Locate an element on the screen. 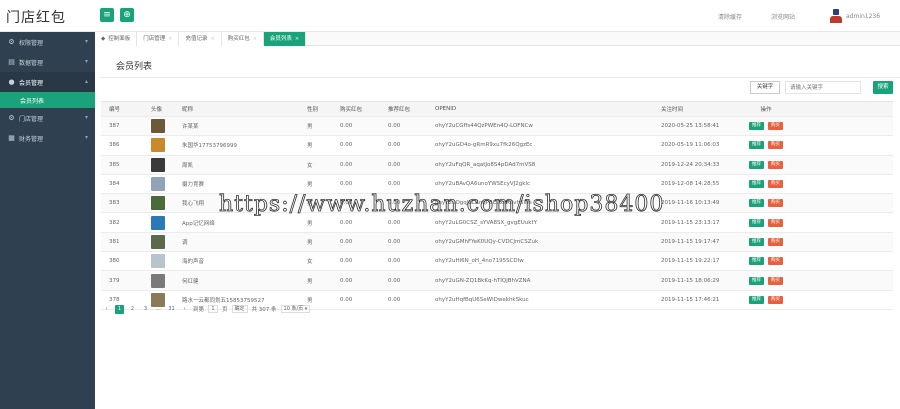 The height and width of the screenshot is (409, 900). per-page-select: 10 条/页 ▾ is located at coordinates (295, 309).